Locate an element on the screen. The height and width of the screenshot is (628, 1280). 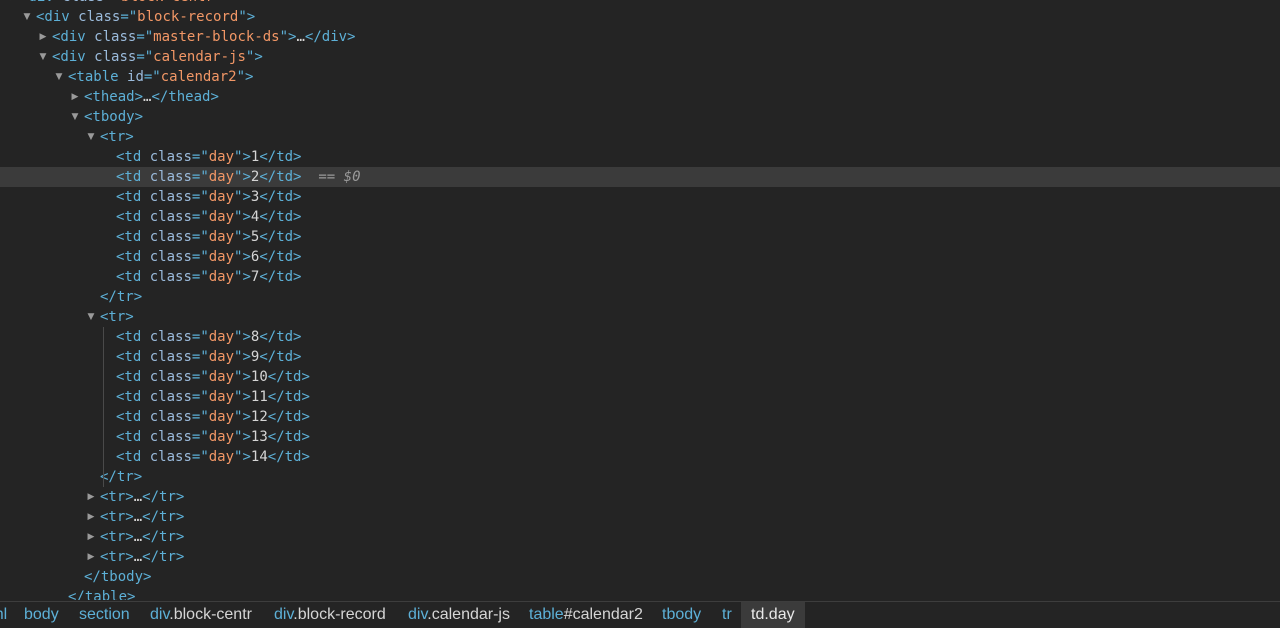
node-markup: <td class="day">2</td> == $0 is located at coordinates (238, 177).